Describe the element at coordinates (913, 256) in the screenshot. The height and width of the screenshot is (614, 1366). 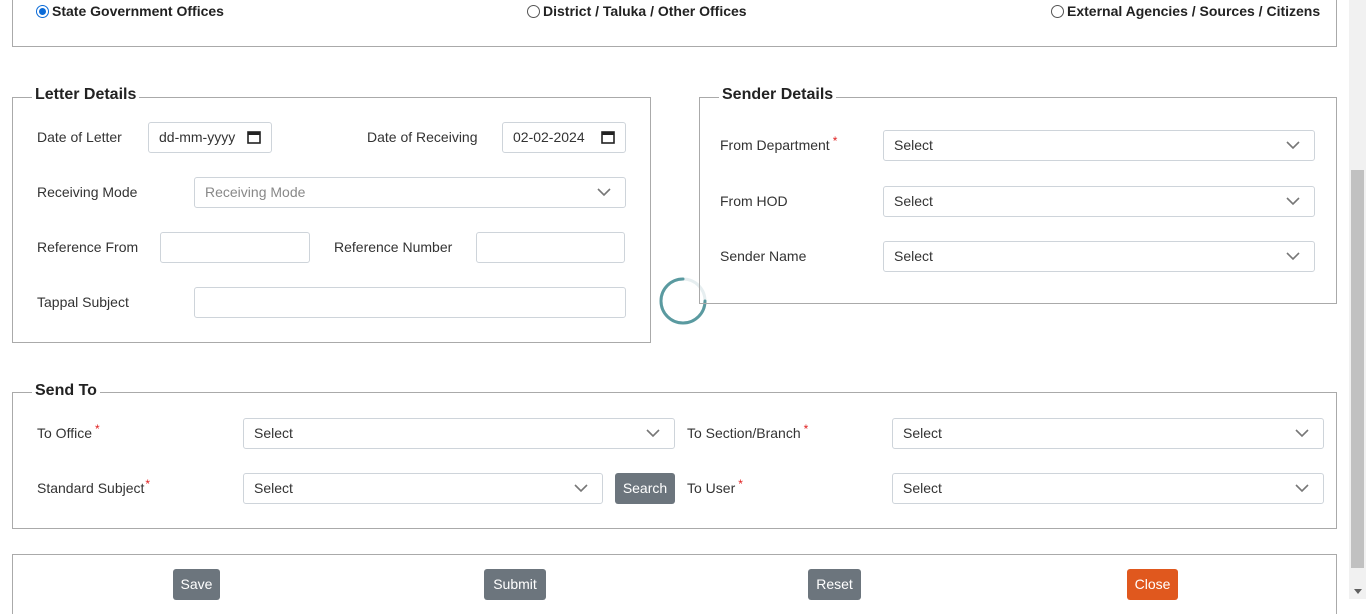
I see `sender-name-value: Select` at that location.